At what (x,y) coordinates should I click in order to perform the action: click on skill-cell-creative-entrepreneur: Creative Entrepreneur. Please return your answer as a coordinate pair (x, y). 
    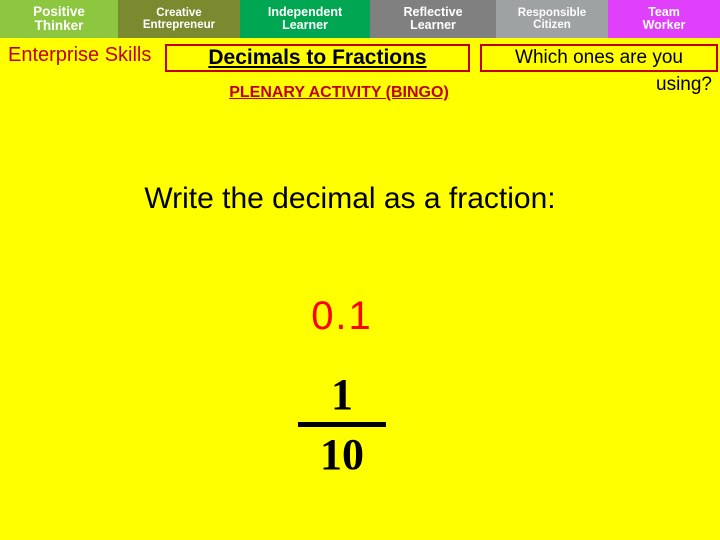
    Looking at the image, I should click on (179, 19).